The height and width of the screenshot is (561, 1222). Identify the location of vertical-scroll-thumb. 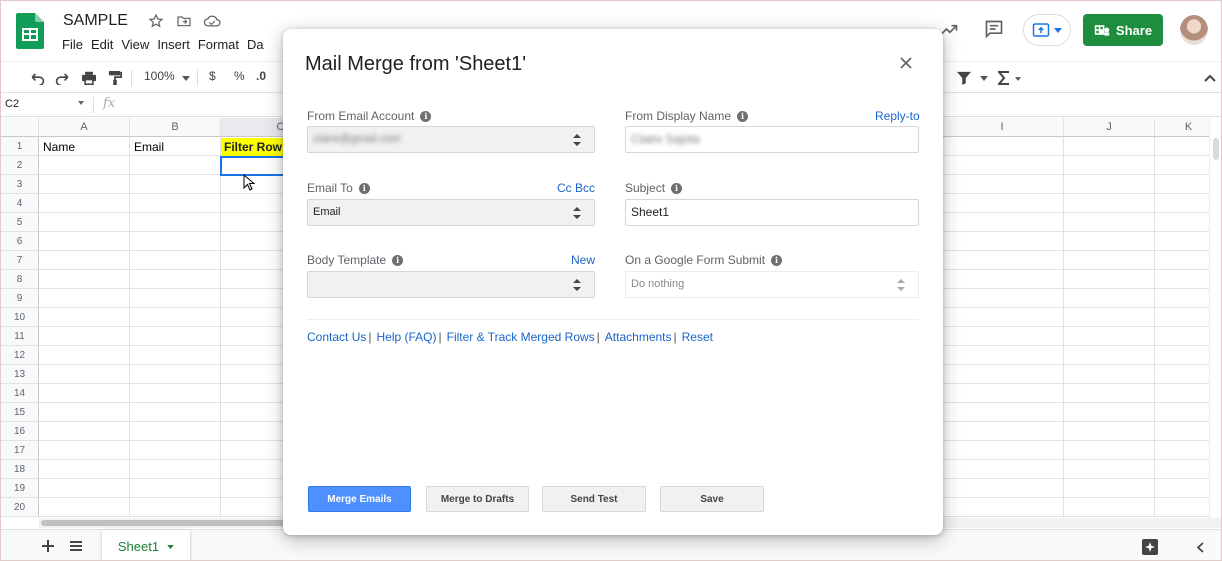
(1216, 149).